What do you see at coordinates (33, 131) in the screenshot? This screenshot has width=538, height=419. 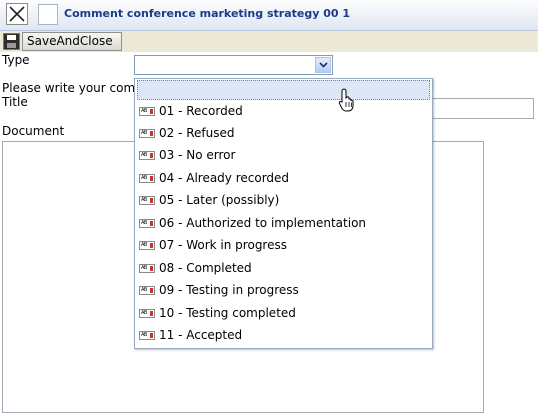 I see `document-label: Document` at bounding box center [33, 131].